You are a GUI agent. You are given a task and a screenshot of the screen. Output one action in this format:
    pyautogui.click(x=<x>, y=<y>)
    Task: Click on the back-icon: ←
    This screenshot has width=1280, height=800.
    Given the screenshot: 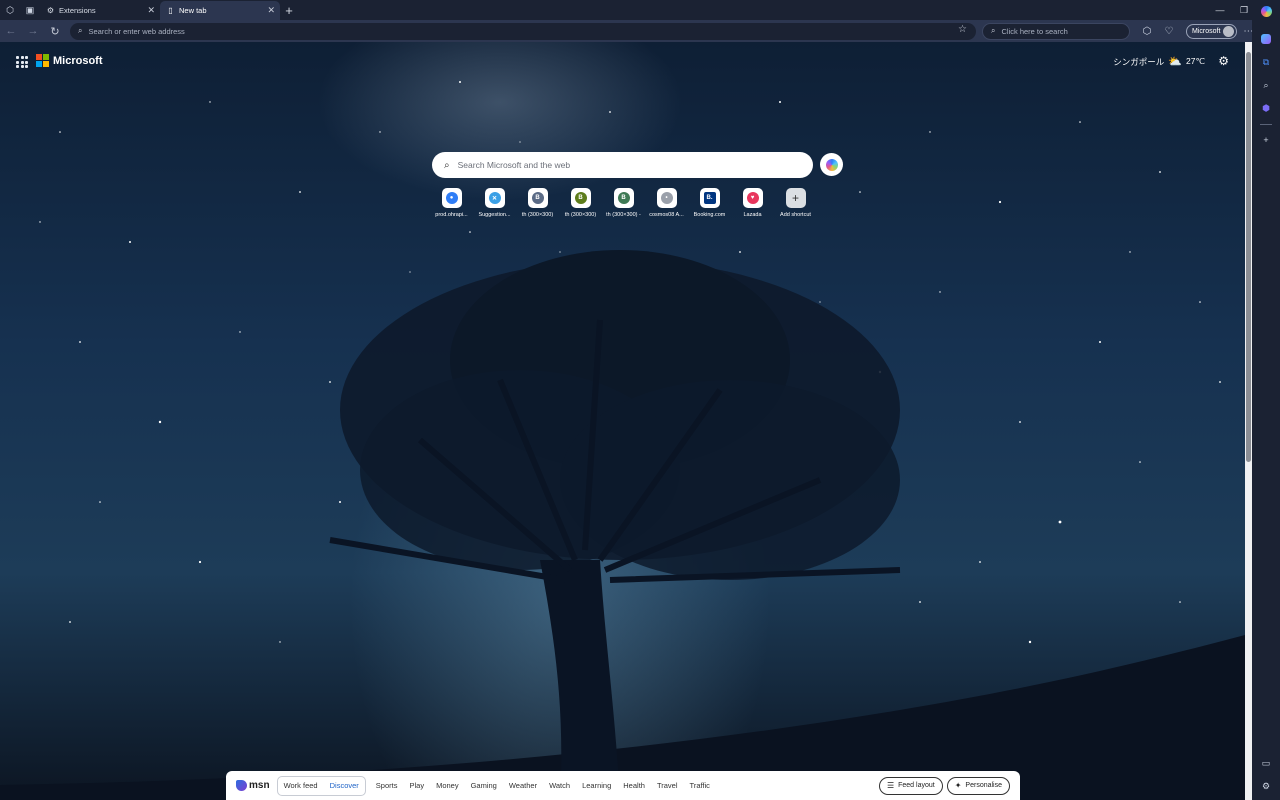 What is the action you would take?
    pyautogui.click(x=11, y=31)
    